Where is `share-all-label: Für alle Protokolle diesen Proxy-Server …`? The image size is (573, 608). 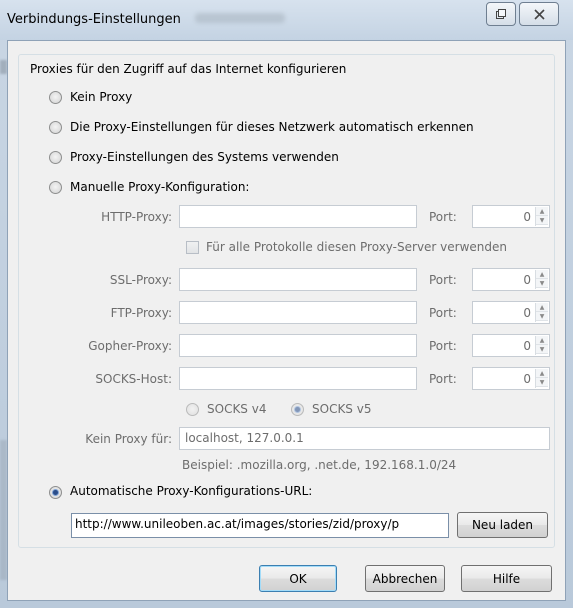
share-all-label: Für alle Protokolle diesen Proxy-Server … is located at coordinates (356, 247).